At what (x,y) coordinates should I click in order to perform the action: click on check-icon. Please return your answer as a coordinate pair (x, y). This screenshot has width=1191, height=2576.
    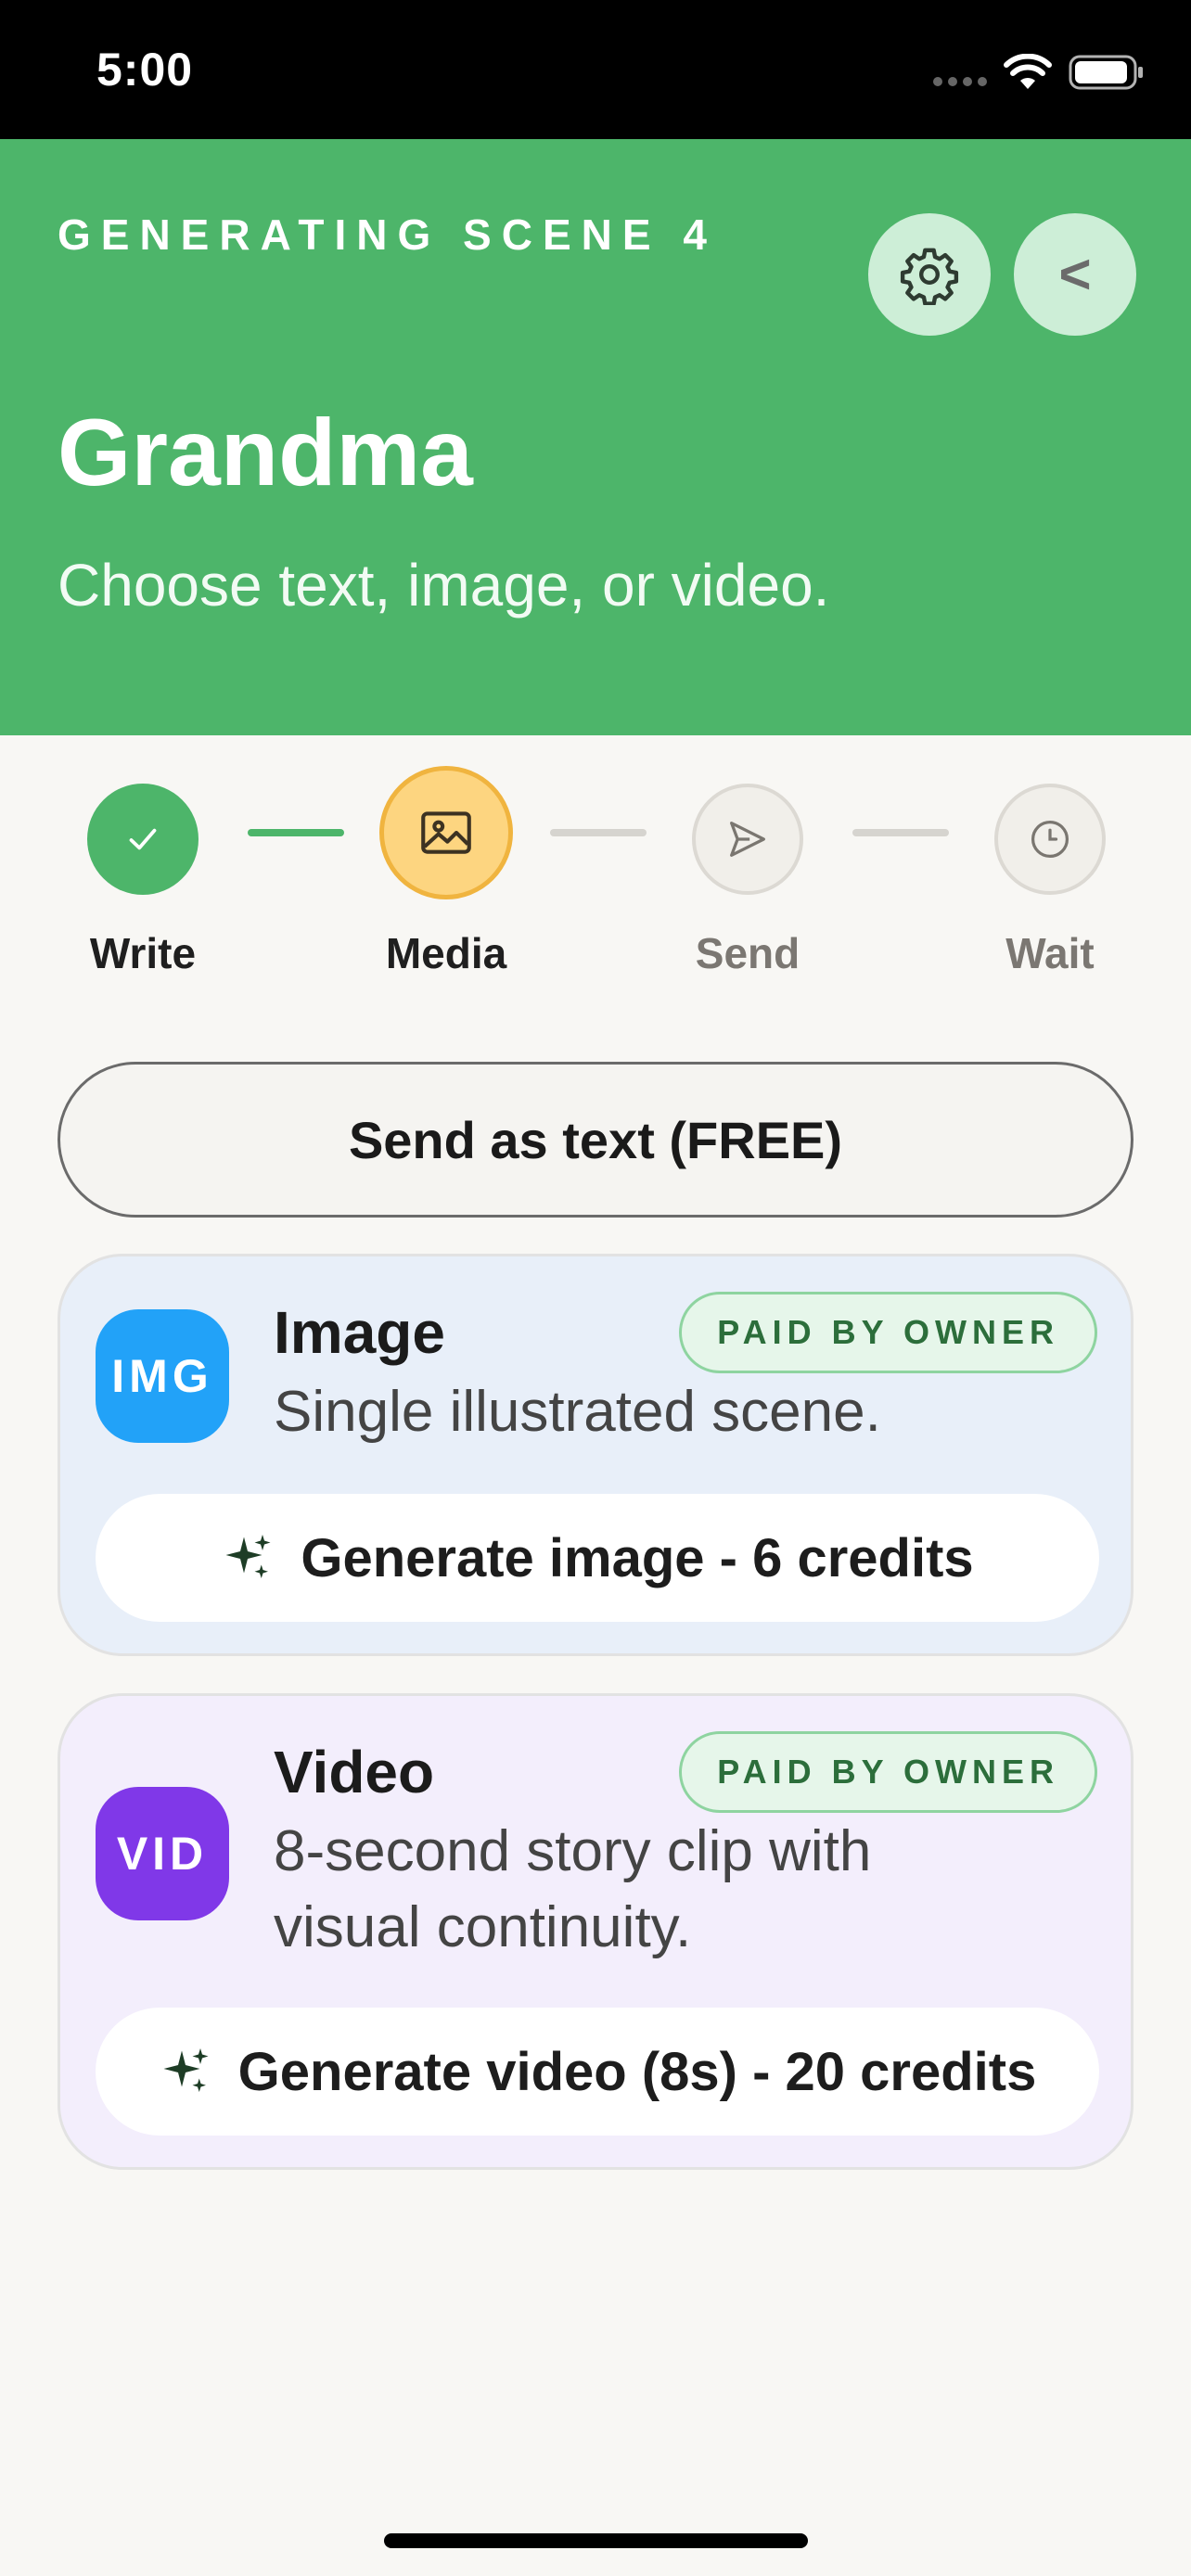
    Looking at the image, I should click on (143, 839).